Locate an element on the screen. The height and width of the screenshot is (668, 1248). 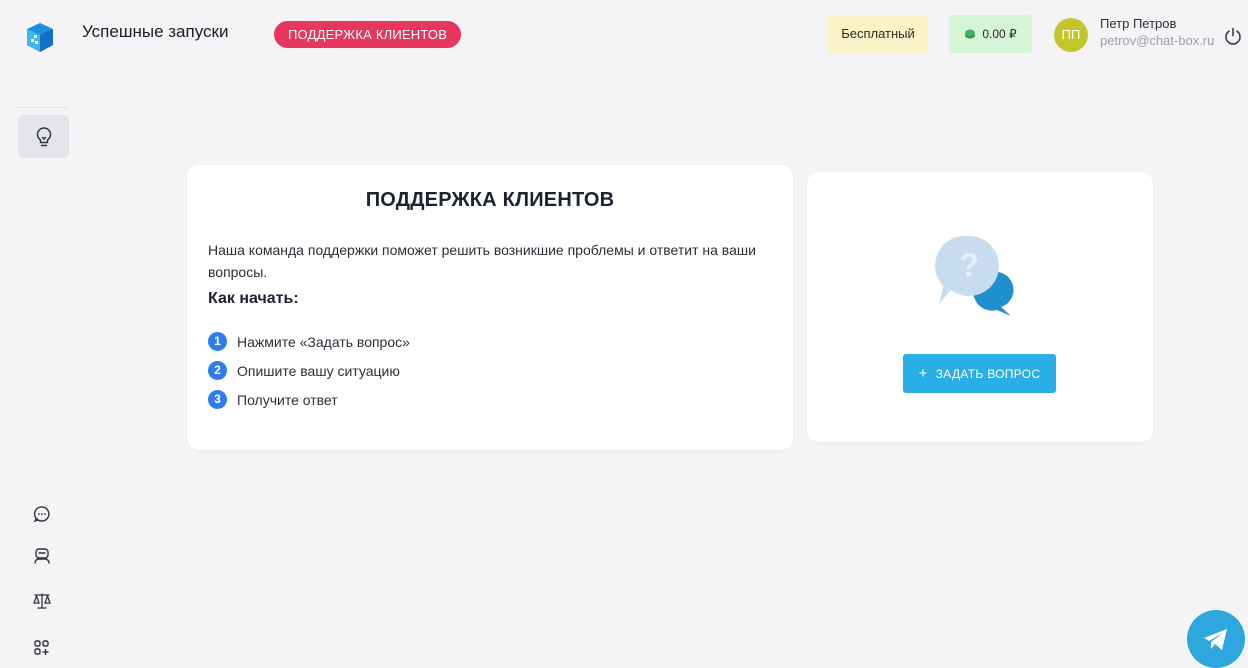
card-subtitle: Как начать: is located at coordinates (253, 298).